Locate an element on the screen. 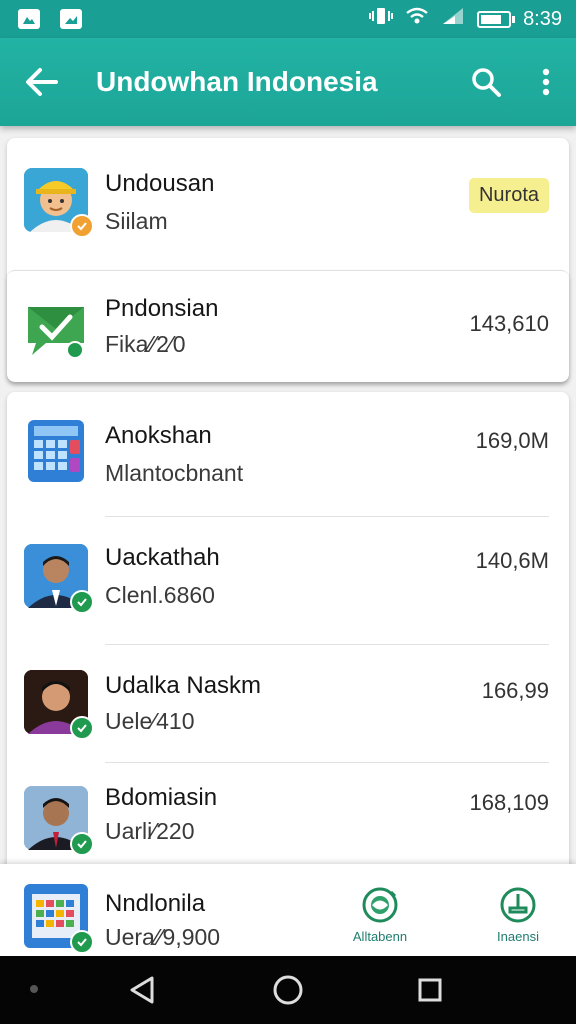  back-button is located at coordinates (42, 82).